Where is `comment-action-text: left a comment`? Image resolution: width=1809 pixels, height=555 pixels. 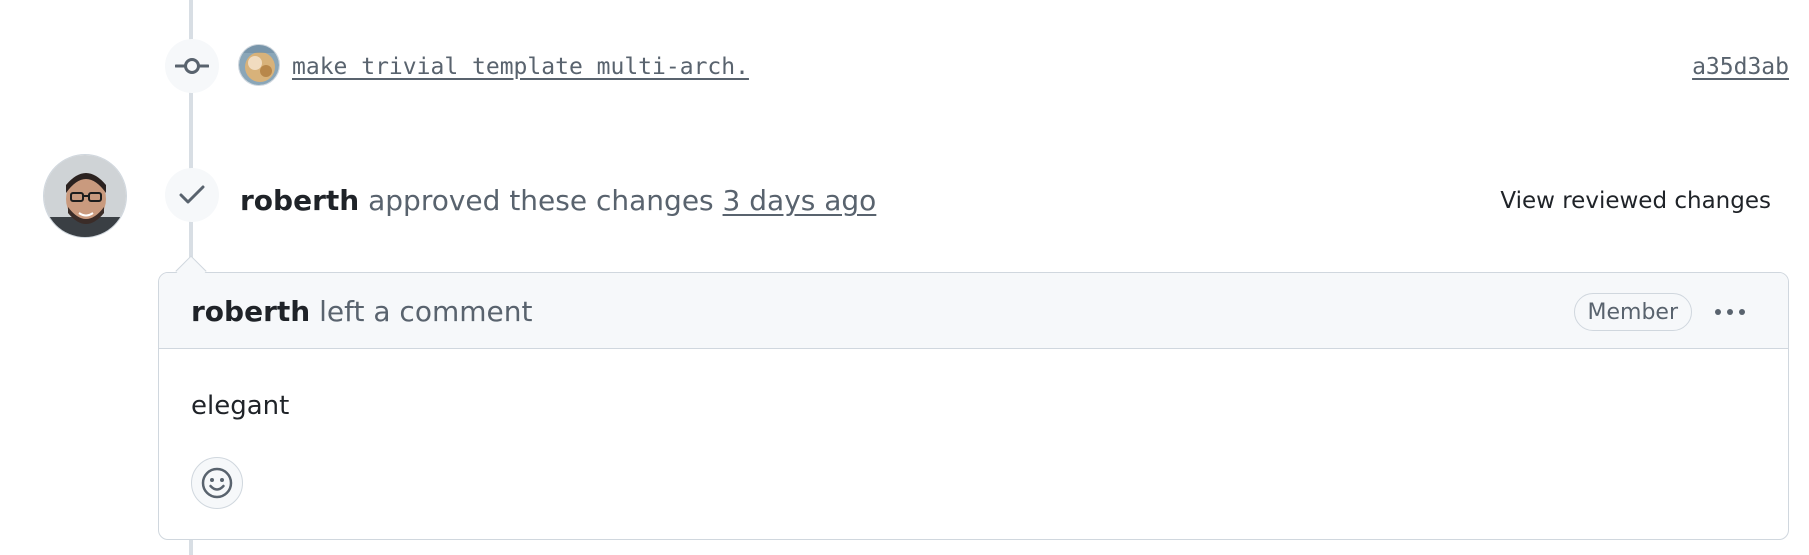
comment-action-text: left a comment is located at coordinates (426, 311).